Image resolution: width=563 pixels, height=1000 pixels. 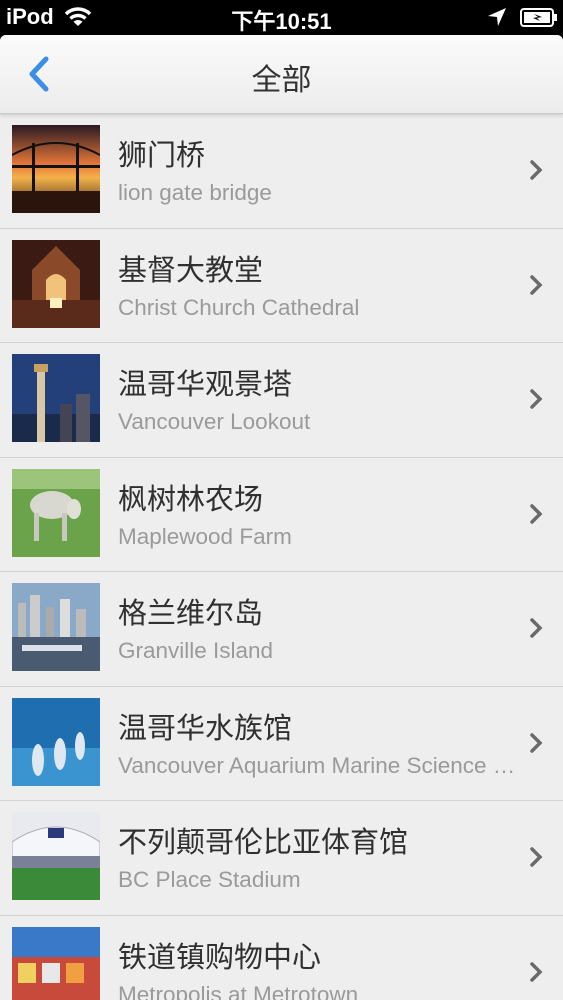 What do you see at coordinates (205, 536) in the screenshot?
I see `place-subtitle: Maplewood Farm` at bounding box center [205, 536].